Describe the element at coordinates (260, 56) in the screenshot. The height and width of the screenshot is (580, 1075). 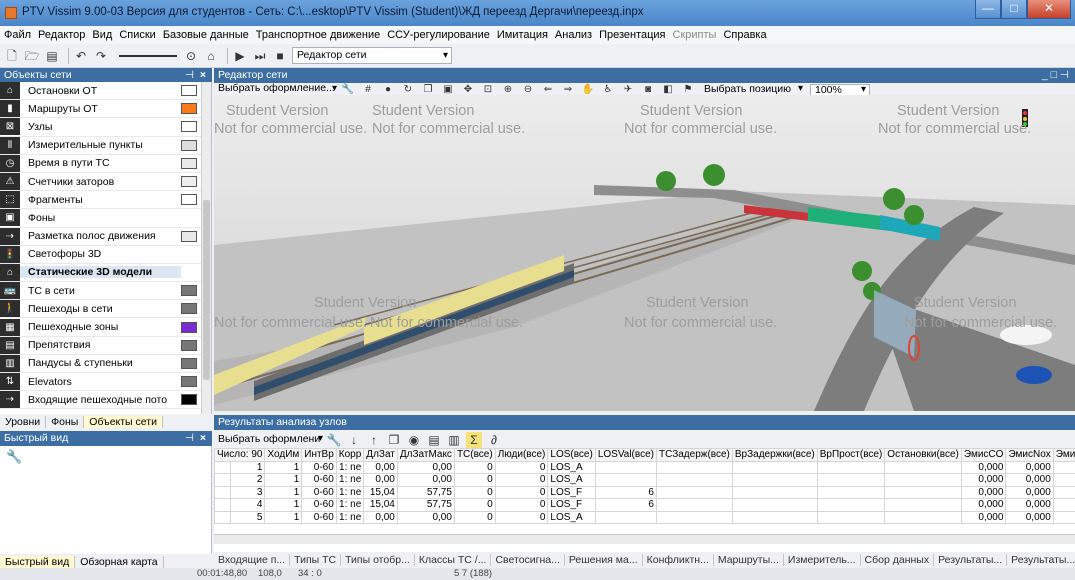
I see `step-icon: ⏭` at that location.